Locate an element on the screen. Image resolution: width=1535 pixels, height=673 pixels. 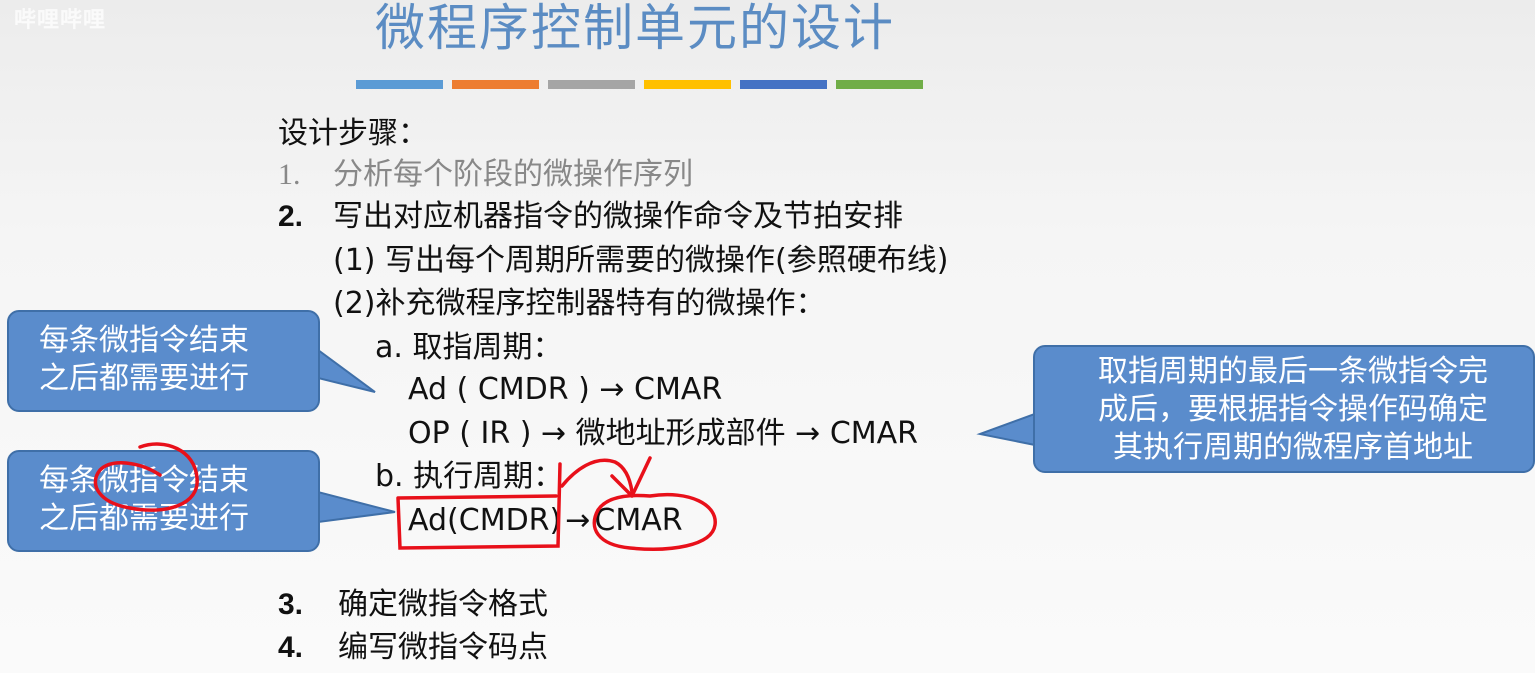
handwritten-annotations is located at coordinates (405, 496).